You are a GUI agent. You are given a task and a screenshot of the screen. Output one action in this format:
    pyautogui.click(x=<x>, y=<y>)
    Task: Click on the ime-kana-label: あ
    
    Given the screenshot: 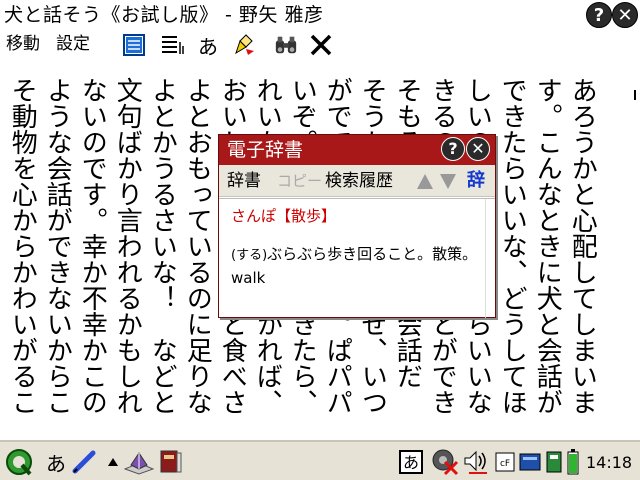 What is the action you would take?
    pyautogui.click(x=411, y=462)
    